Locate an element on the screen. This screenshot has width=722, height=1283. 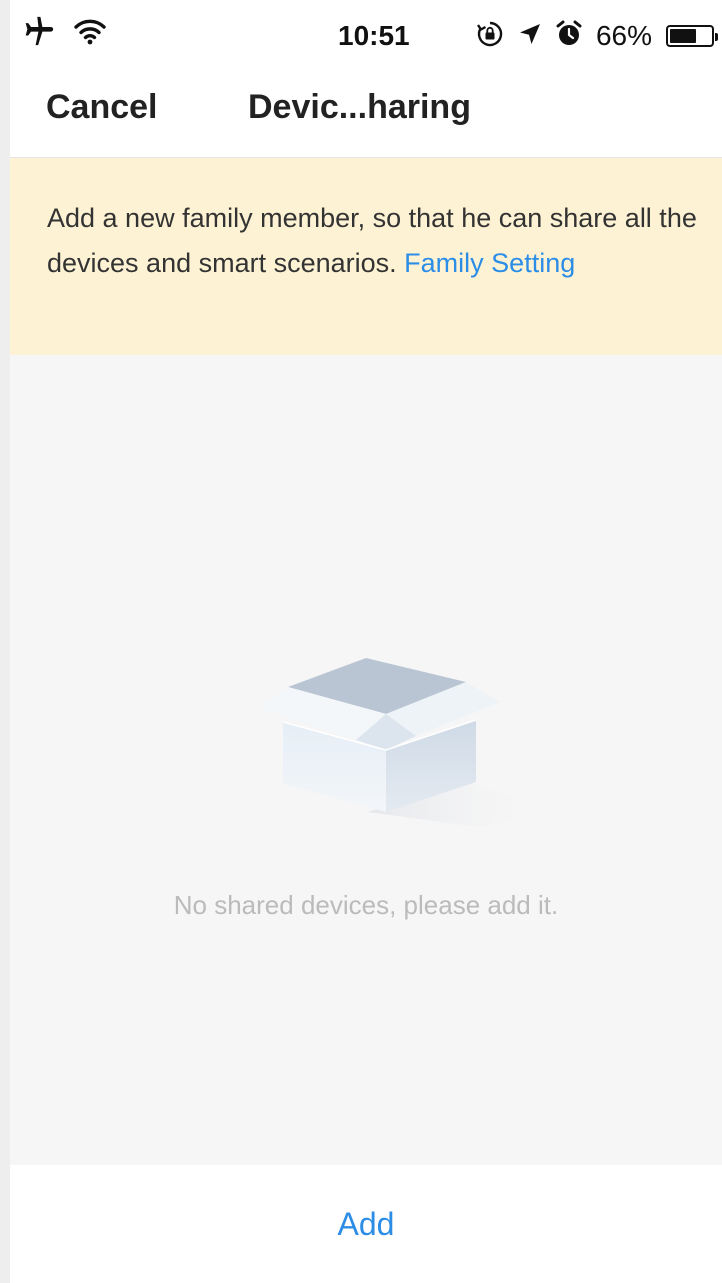
open-box-icon is located at coordinates (398, 739).